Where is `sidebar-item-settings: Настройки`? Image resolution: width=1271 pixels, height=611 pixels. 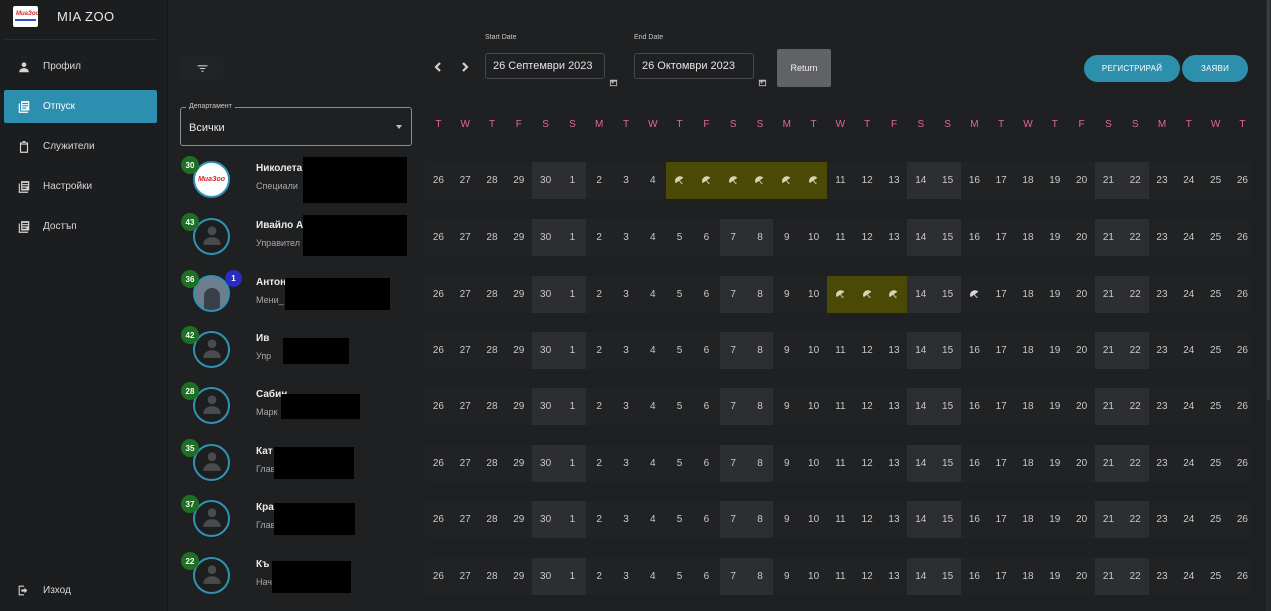
sidebar-item-settings: Настройки is located at coordinates (80, 186).